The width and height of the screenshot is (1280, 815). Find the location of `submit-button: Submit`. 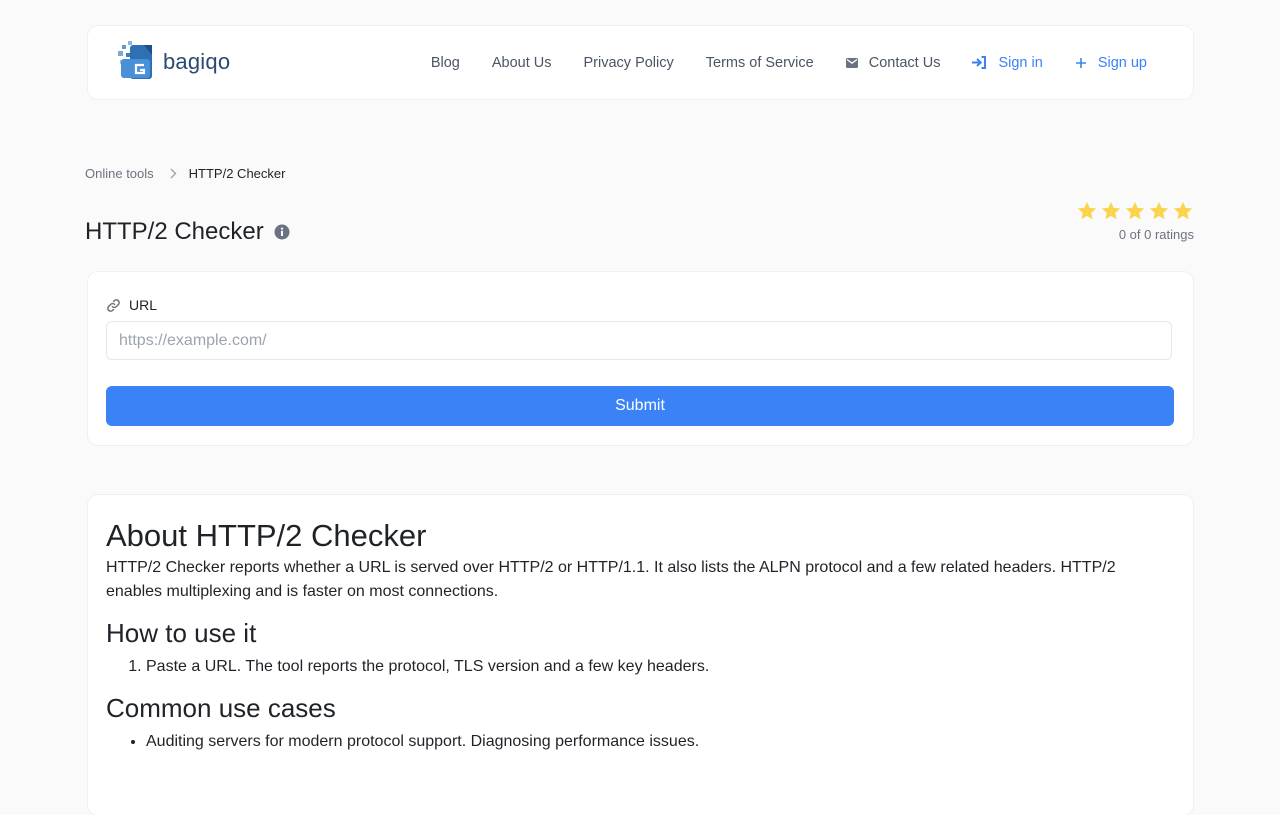

submit-button: Submit is located at coordinates (640, 406).